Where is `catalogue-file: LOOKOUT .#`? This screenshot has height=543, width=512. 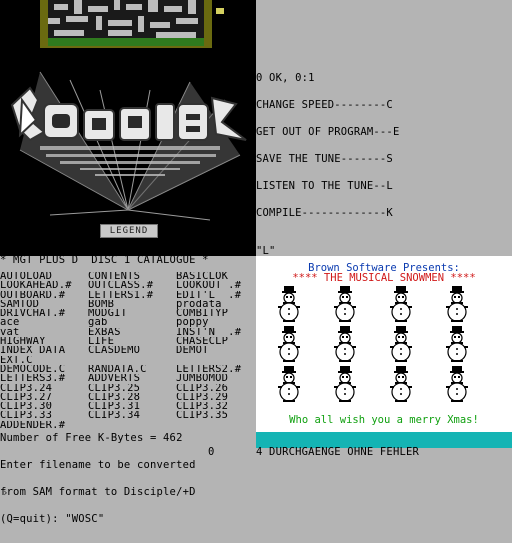 catalogue-file: LOOKOUT .# is located at coordinates (220, 285).